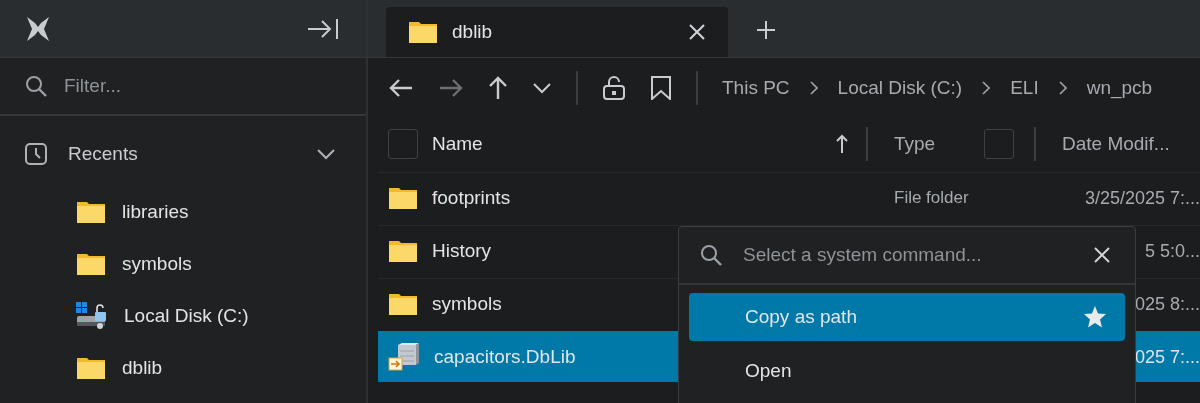 The image size is (1200, 403). Describe the element at coordinates (467, 304) in the screenshot. I see `file-name: symbols` at that location.